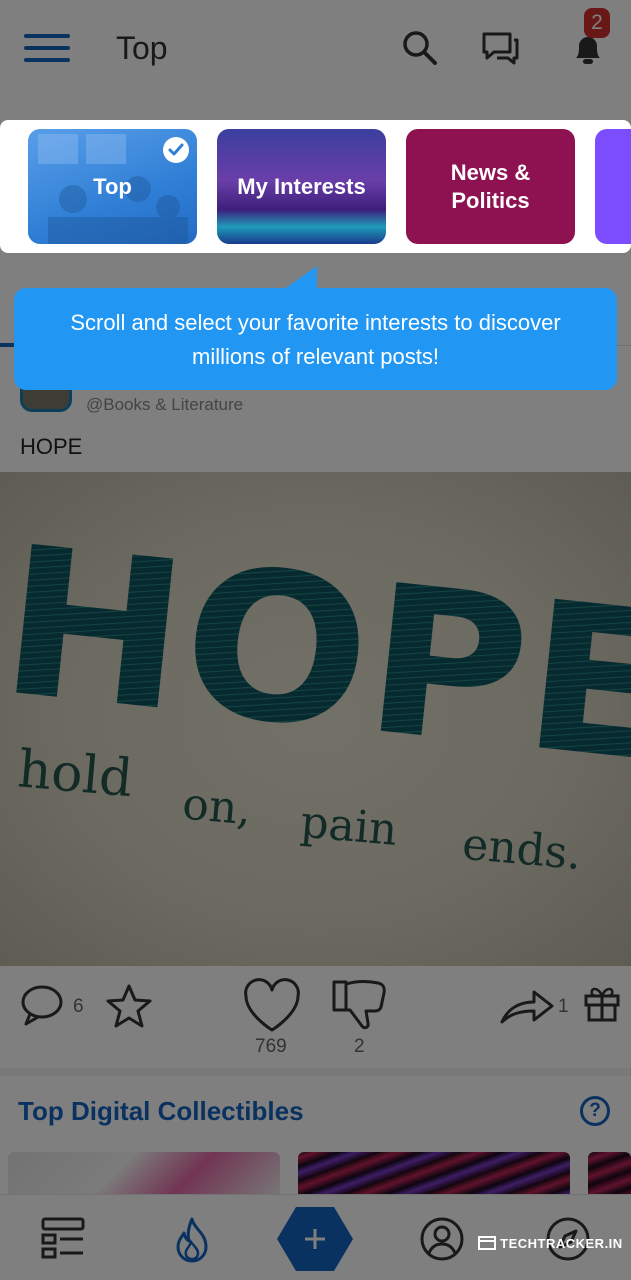  I want to click on help-icon: ?, so click(595, 1111).